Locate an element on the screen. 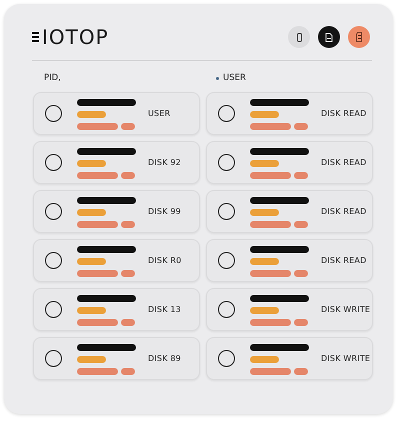 Image resolution: width=400 pixels, height=421 pixels. card-label: DISK 99 is located at coordinates (164, 211).